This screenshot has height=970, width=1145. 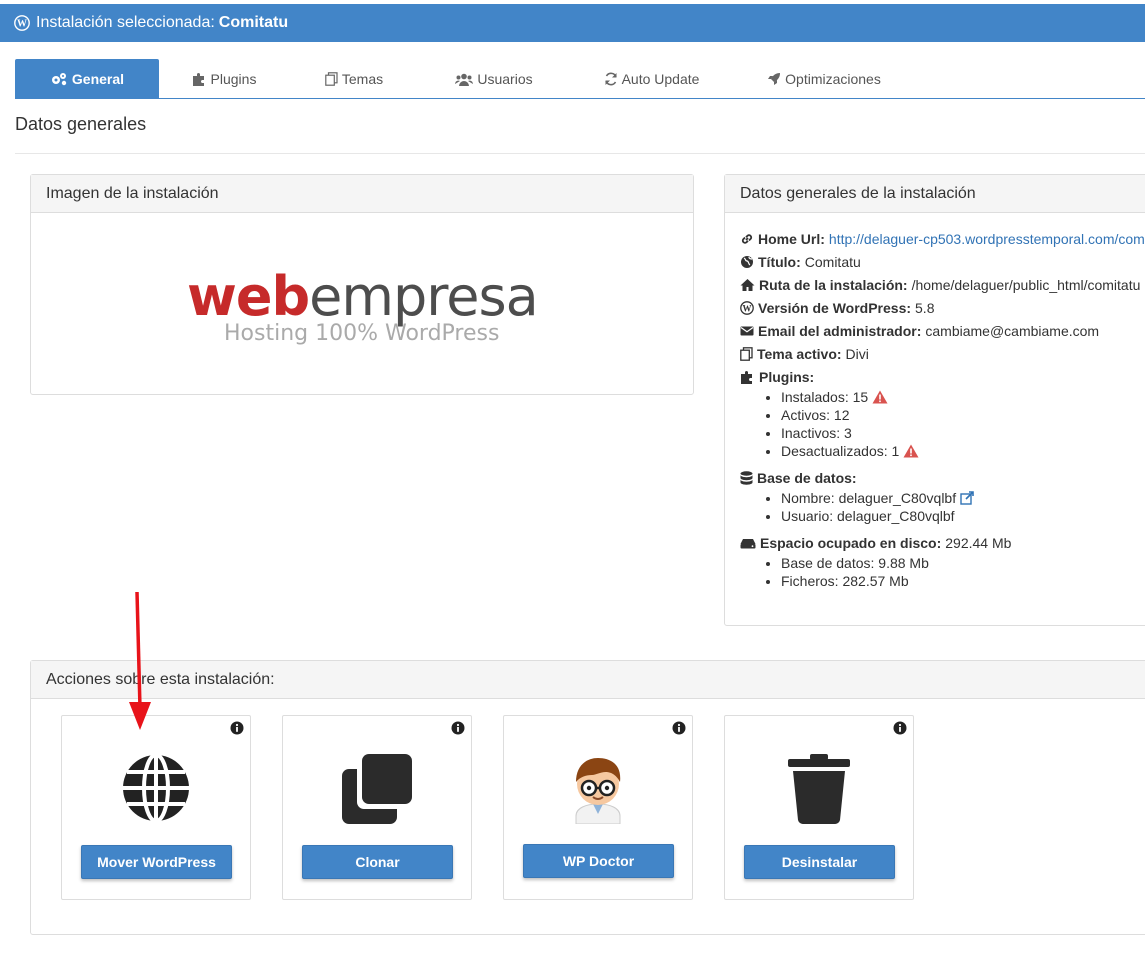 What do you see at coordinates (942, 376) in the screenshot?
I see `plugins-row: Plugins:` at bounding box center [942, 376].